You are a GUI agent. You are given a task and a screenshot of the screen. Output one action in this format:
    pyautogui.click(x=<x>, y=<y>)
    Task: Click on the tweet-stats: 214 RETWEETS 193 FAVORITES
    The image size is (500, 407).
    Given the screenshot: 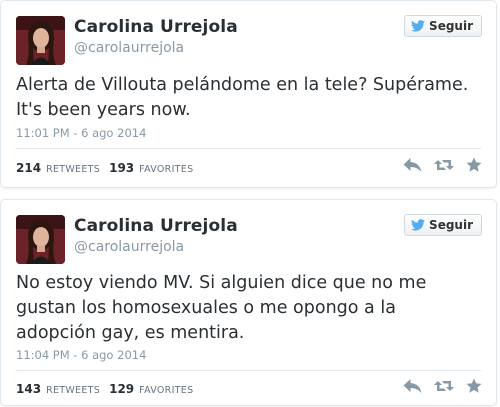 What is the action you would take?
    pyautogui.click(x=106, y=168)
    